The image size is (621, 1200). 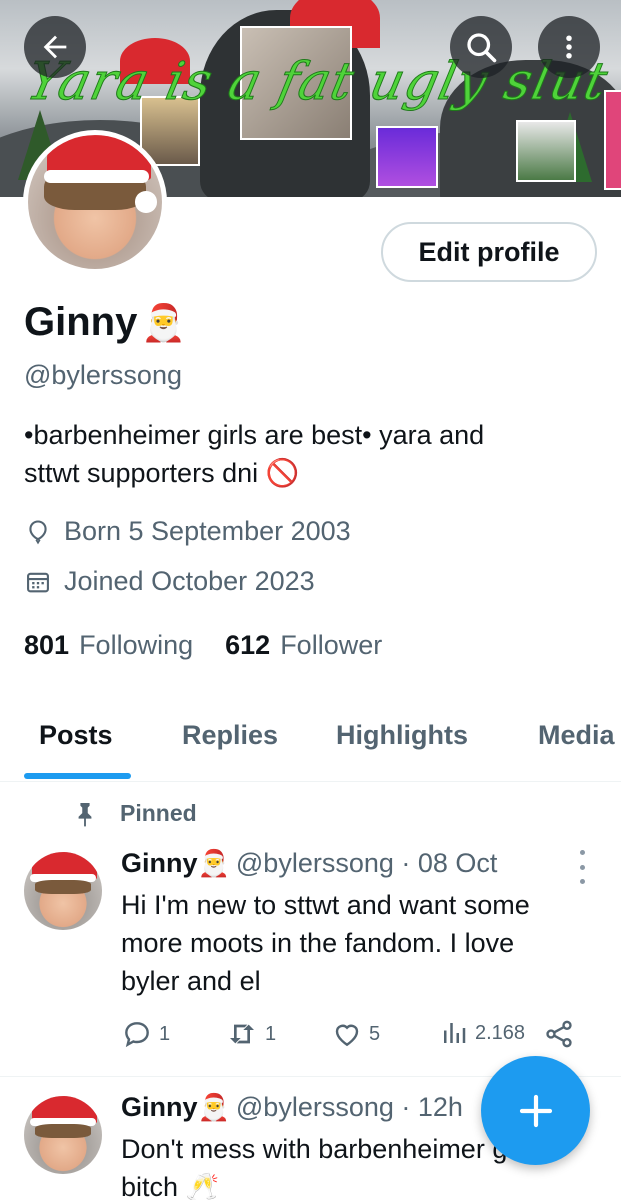 What do you see at coordinates (158, 813) in the screenshot?
I see `pinned-label: Pinned` at bounding box center [158, 813].